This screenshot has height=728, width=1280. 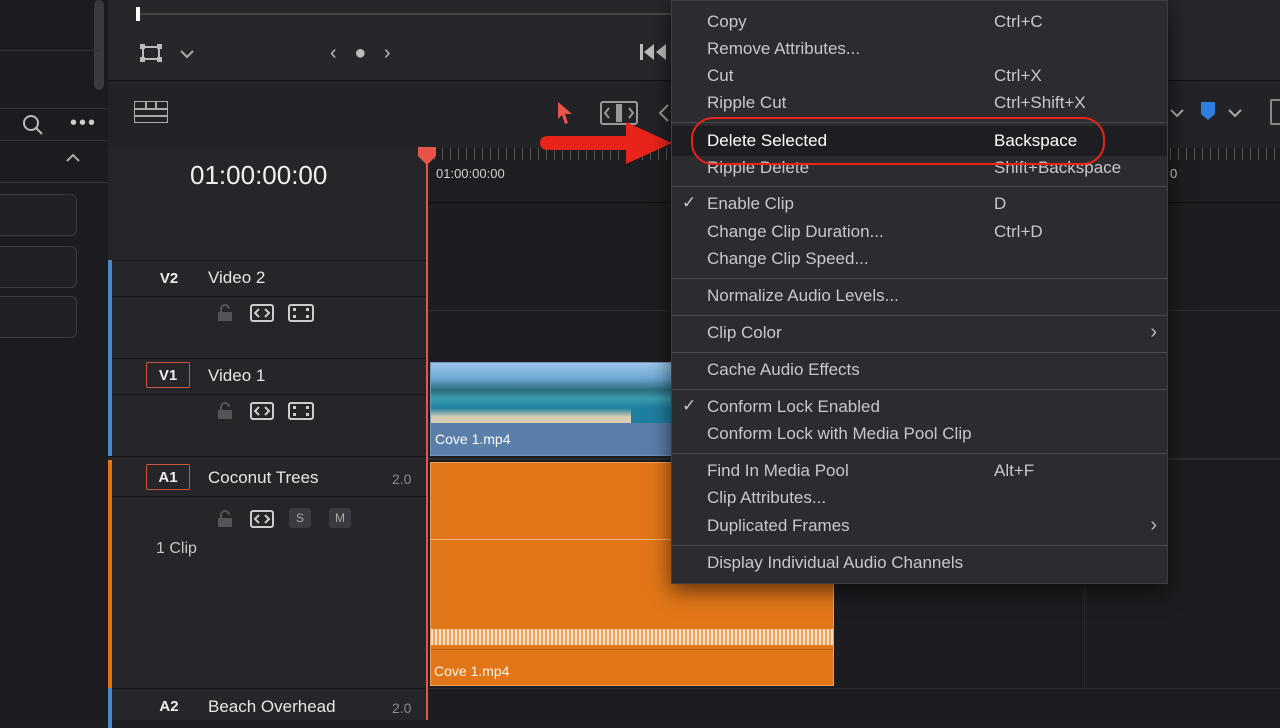 I want to click on annotation-highlight-circle, so click(x=898, y=141).